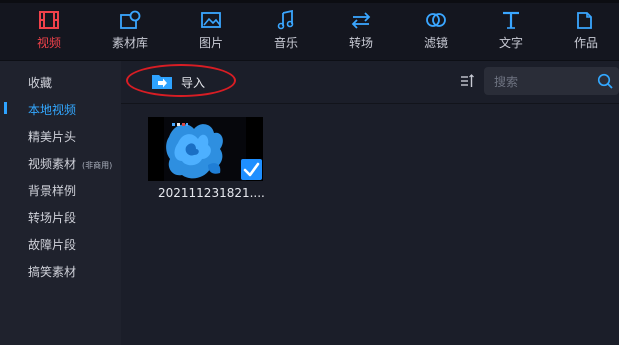 The image size is (619, 345). What do you see at coordinates (511, 33) in the screenshot?
I see `tab-text: 文字` at bounding box center [511, 33].